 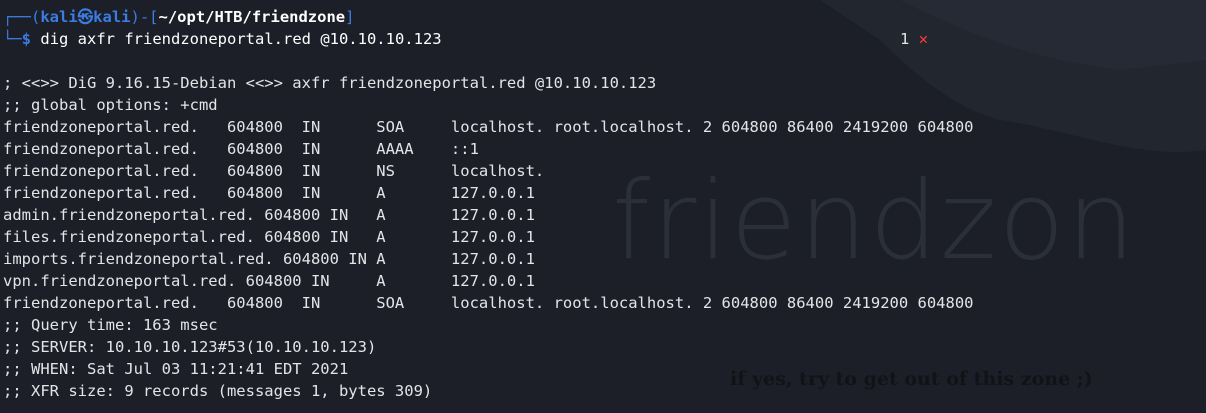 I want to click on output-line: ;; WHEN: Sat Jul 03 11:21:41 EDT 2021, so click(x=176, y=369).